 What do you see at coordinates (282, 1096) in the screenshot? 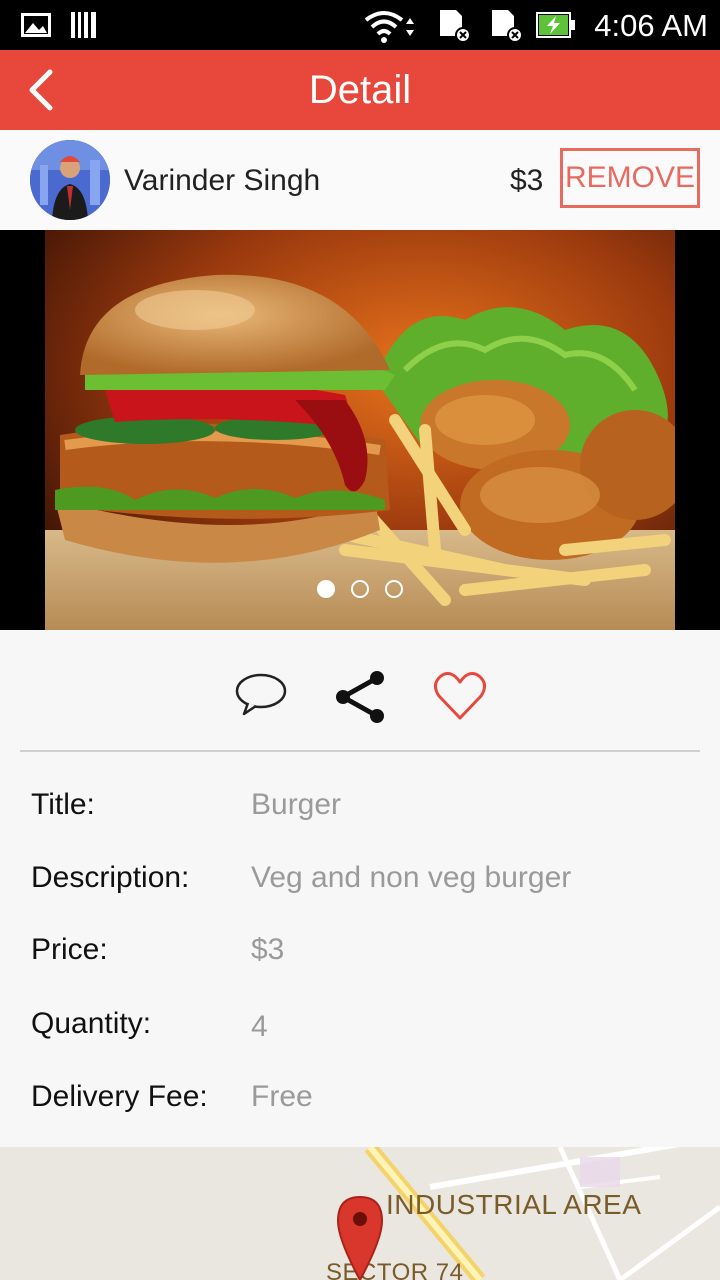
I see `detail-value: Free` at bounding box center [282, 1096].